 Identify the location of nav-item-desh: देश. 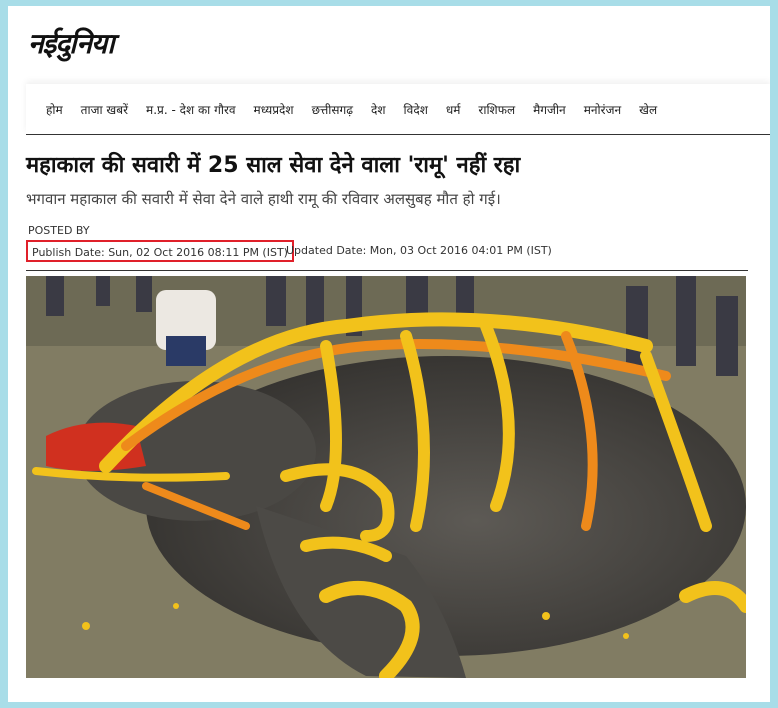
(378, 109).